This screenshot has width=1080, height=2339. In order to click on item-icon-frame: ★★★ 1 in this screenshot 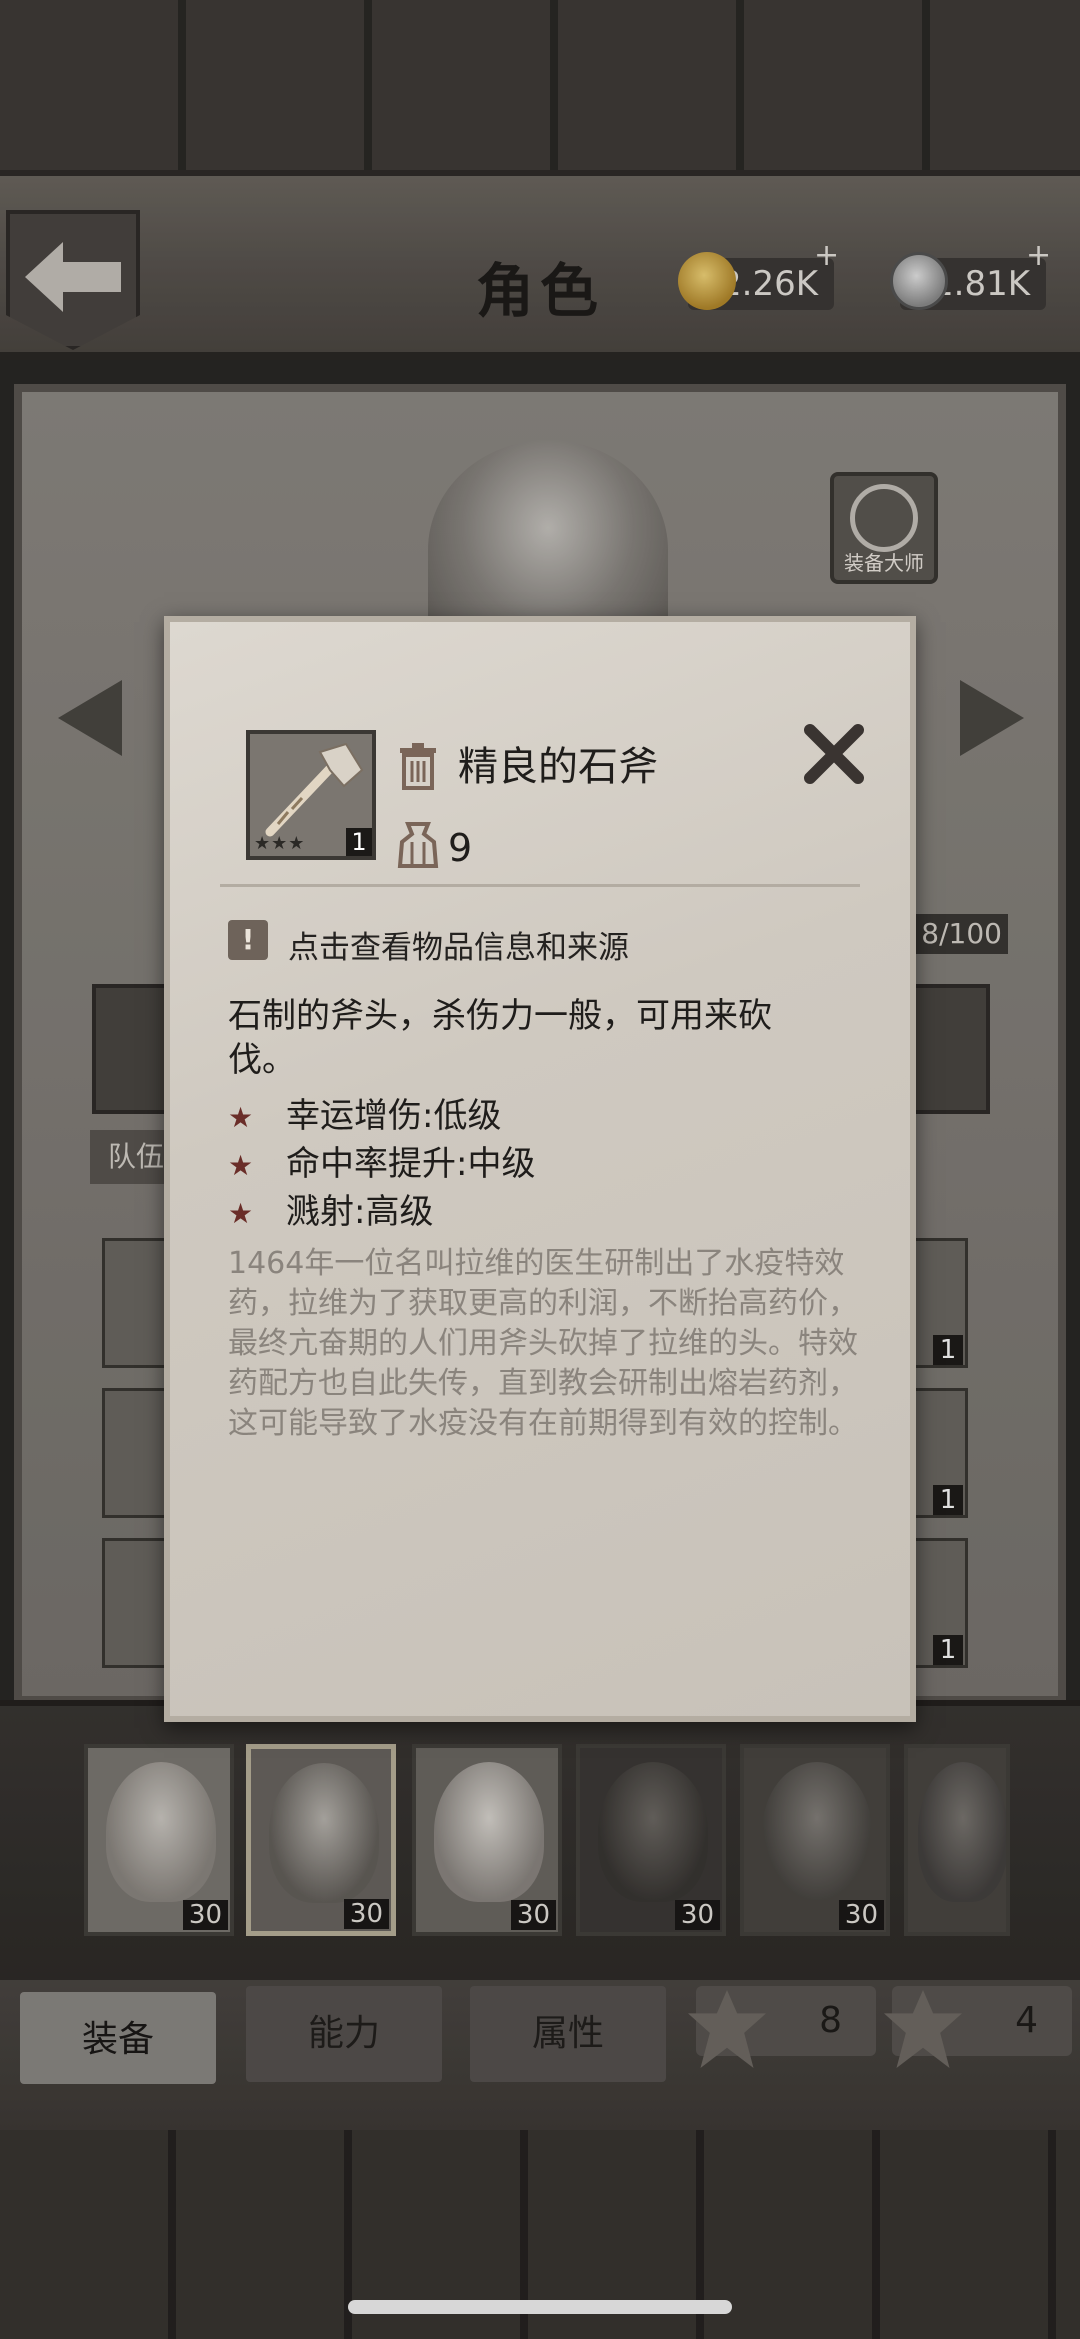, I will do `click(311, 795)`.